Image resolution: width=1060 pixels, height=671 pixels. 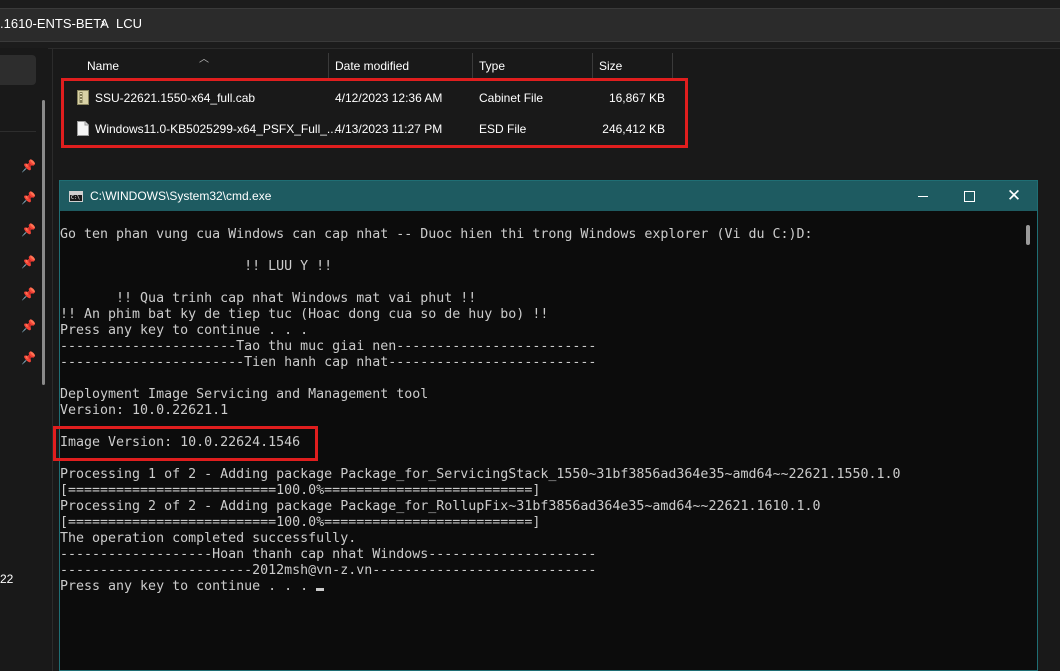 I want to click on column-header-type: Type, so click(x=492, y=66).